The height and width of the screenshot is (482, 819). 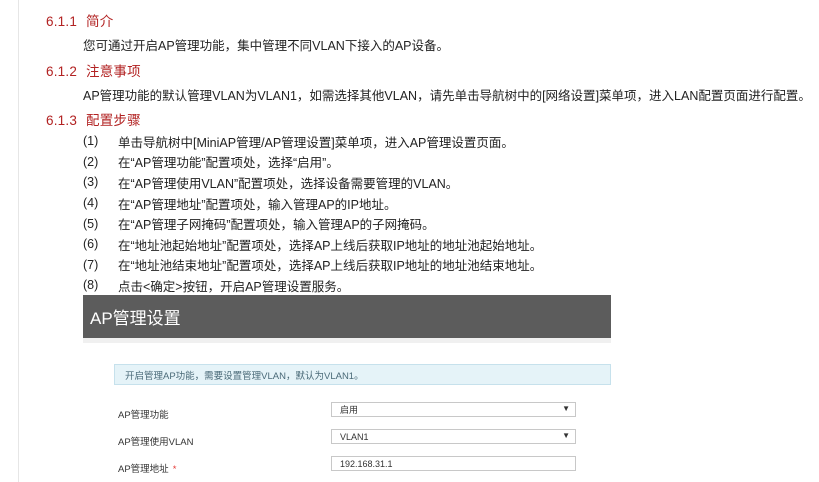 I want to click on step-index: (3), so click(x=91, y=182).